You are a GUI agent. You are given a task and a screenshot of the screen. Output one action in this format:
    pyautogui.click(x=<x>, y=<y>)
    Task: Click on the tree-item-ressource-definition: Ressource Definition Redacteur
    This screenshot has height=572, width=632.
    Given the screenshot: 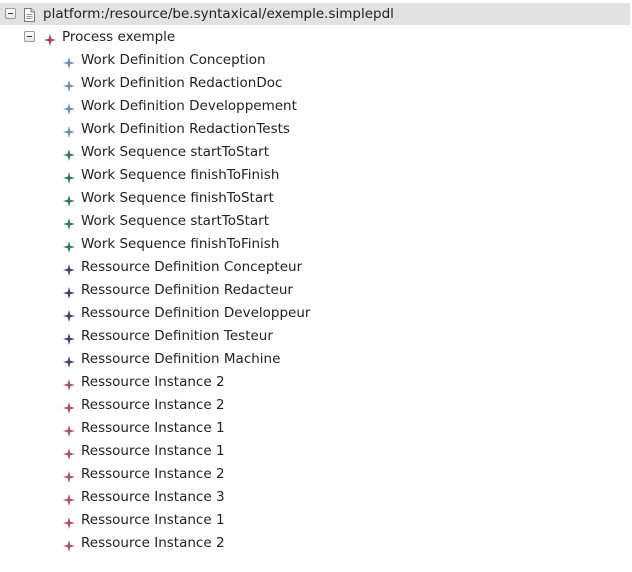 What is the action you would take?
    pyautogui.click(x=315, y=290)
    